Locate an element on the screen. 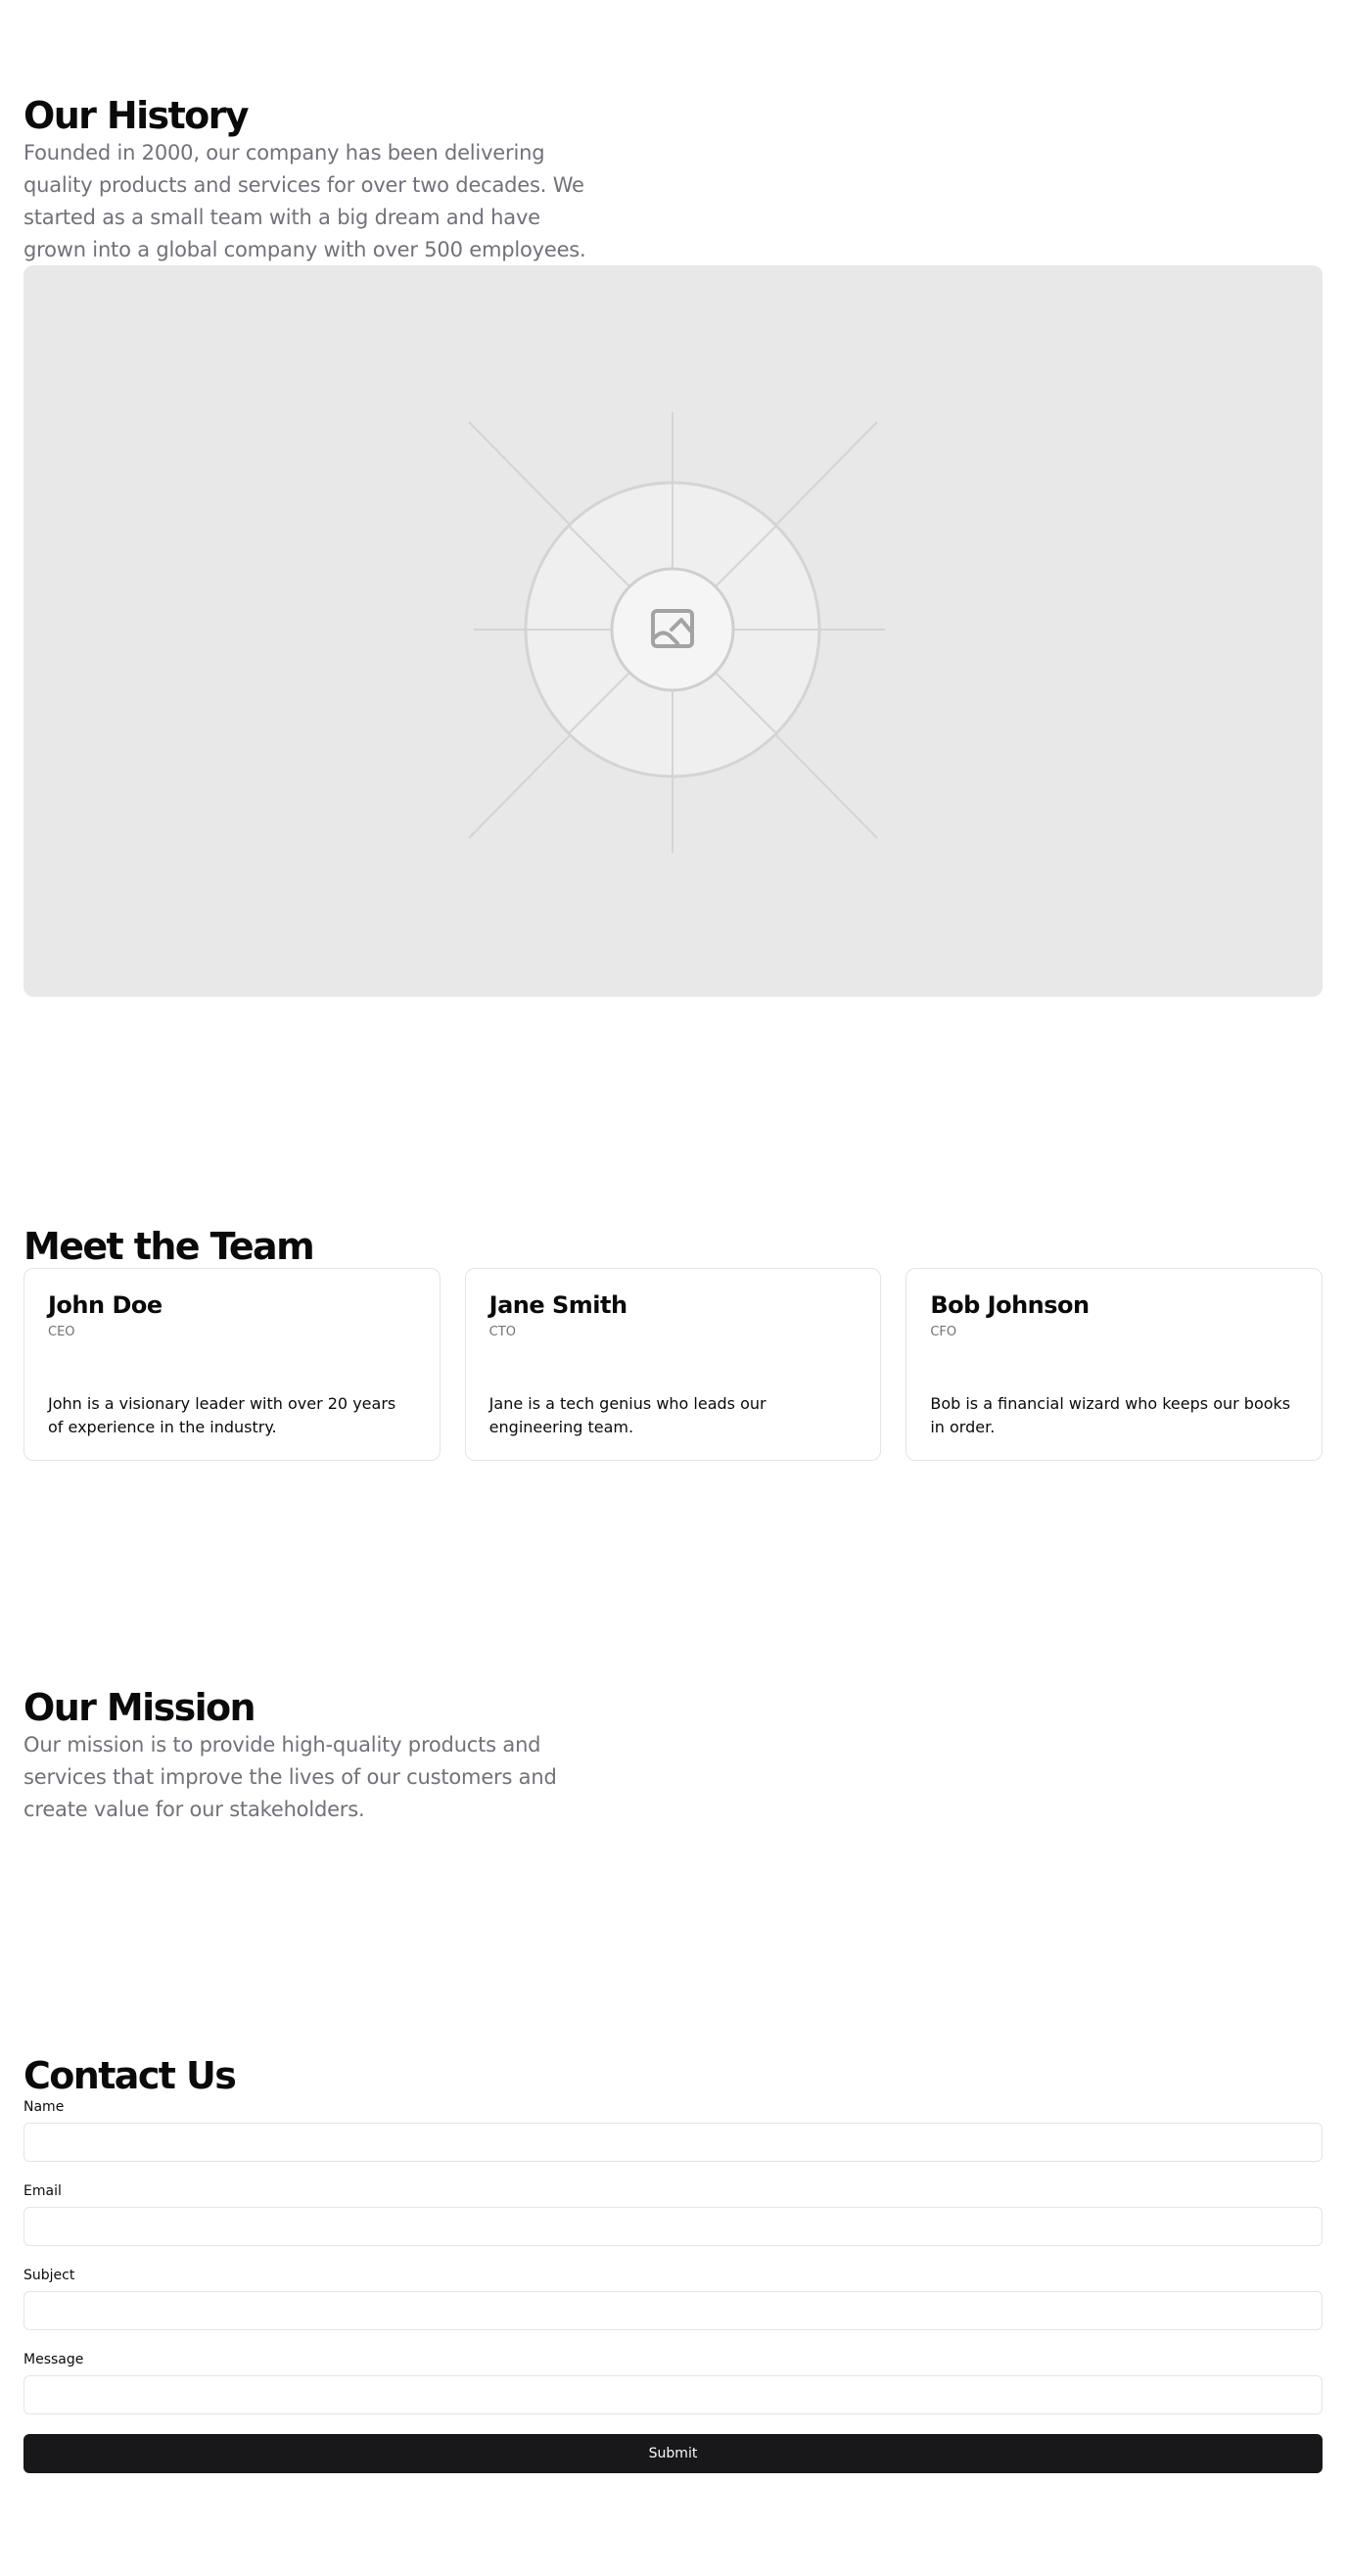  subject-field-group: Subject is located at coordinates (673, 2298).